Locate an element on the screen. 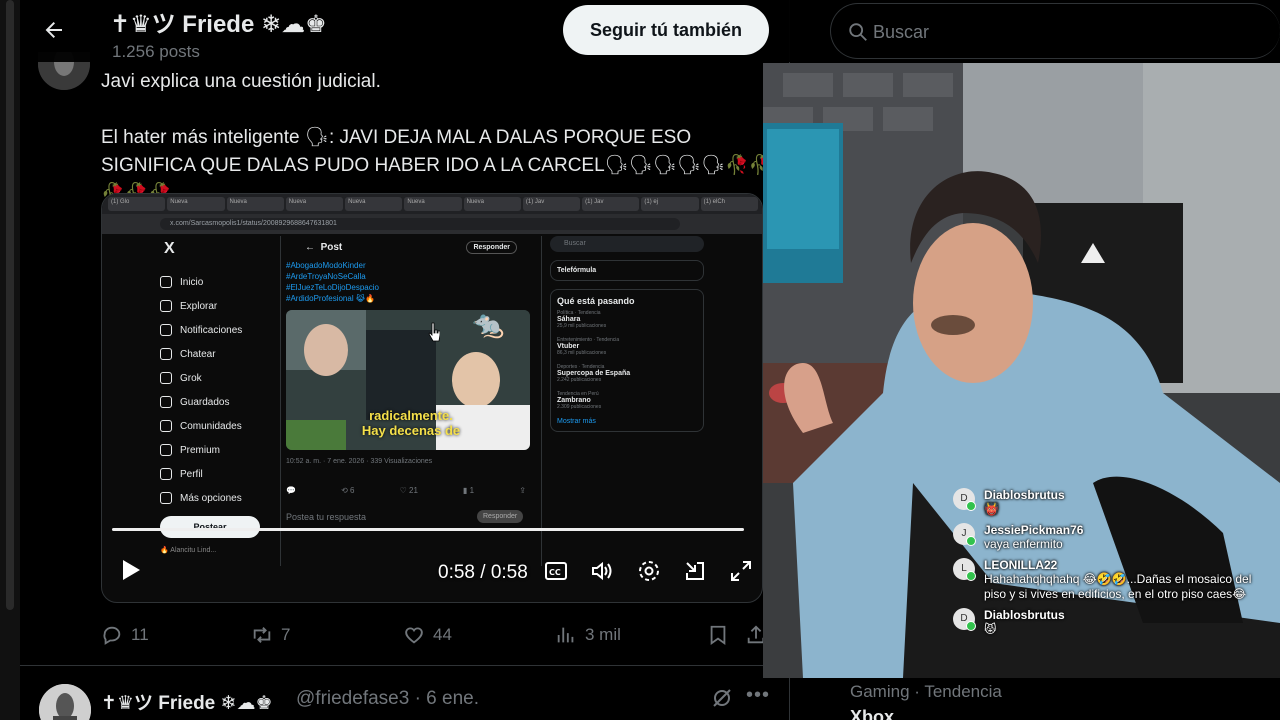  follow-button: Seguir tú también is located at coordinates (666, 30).